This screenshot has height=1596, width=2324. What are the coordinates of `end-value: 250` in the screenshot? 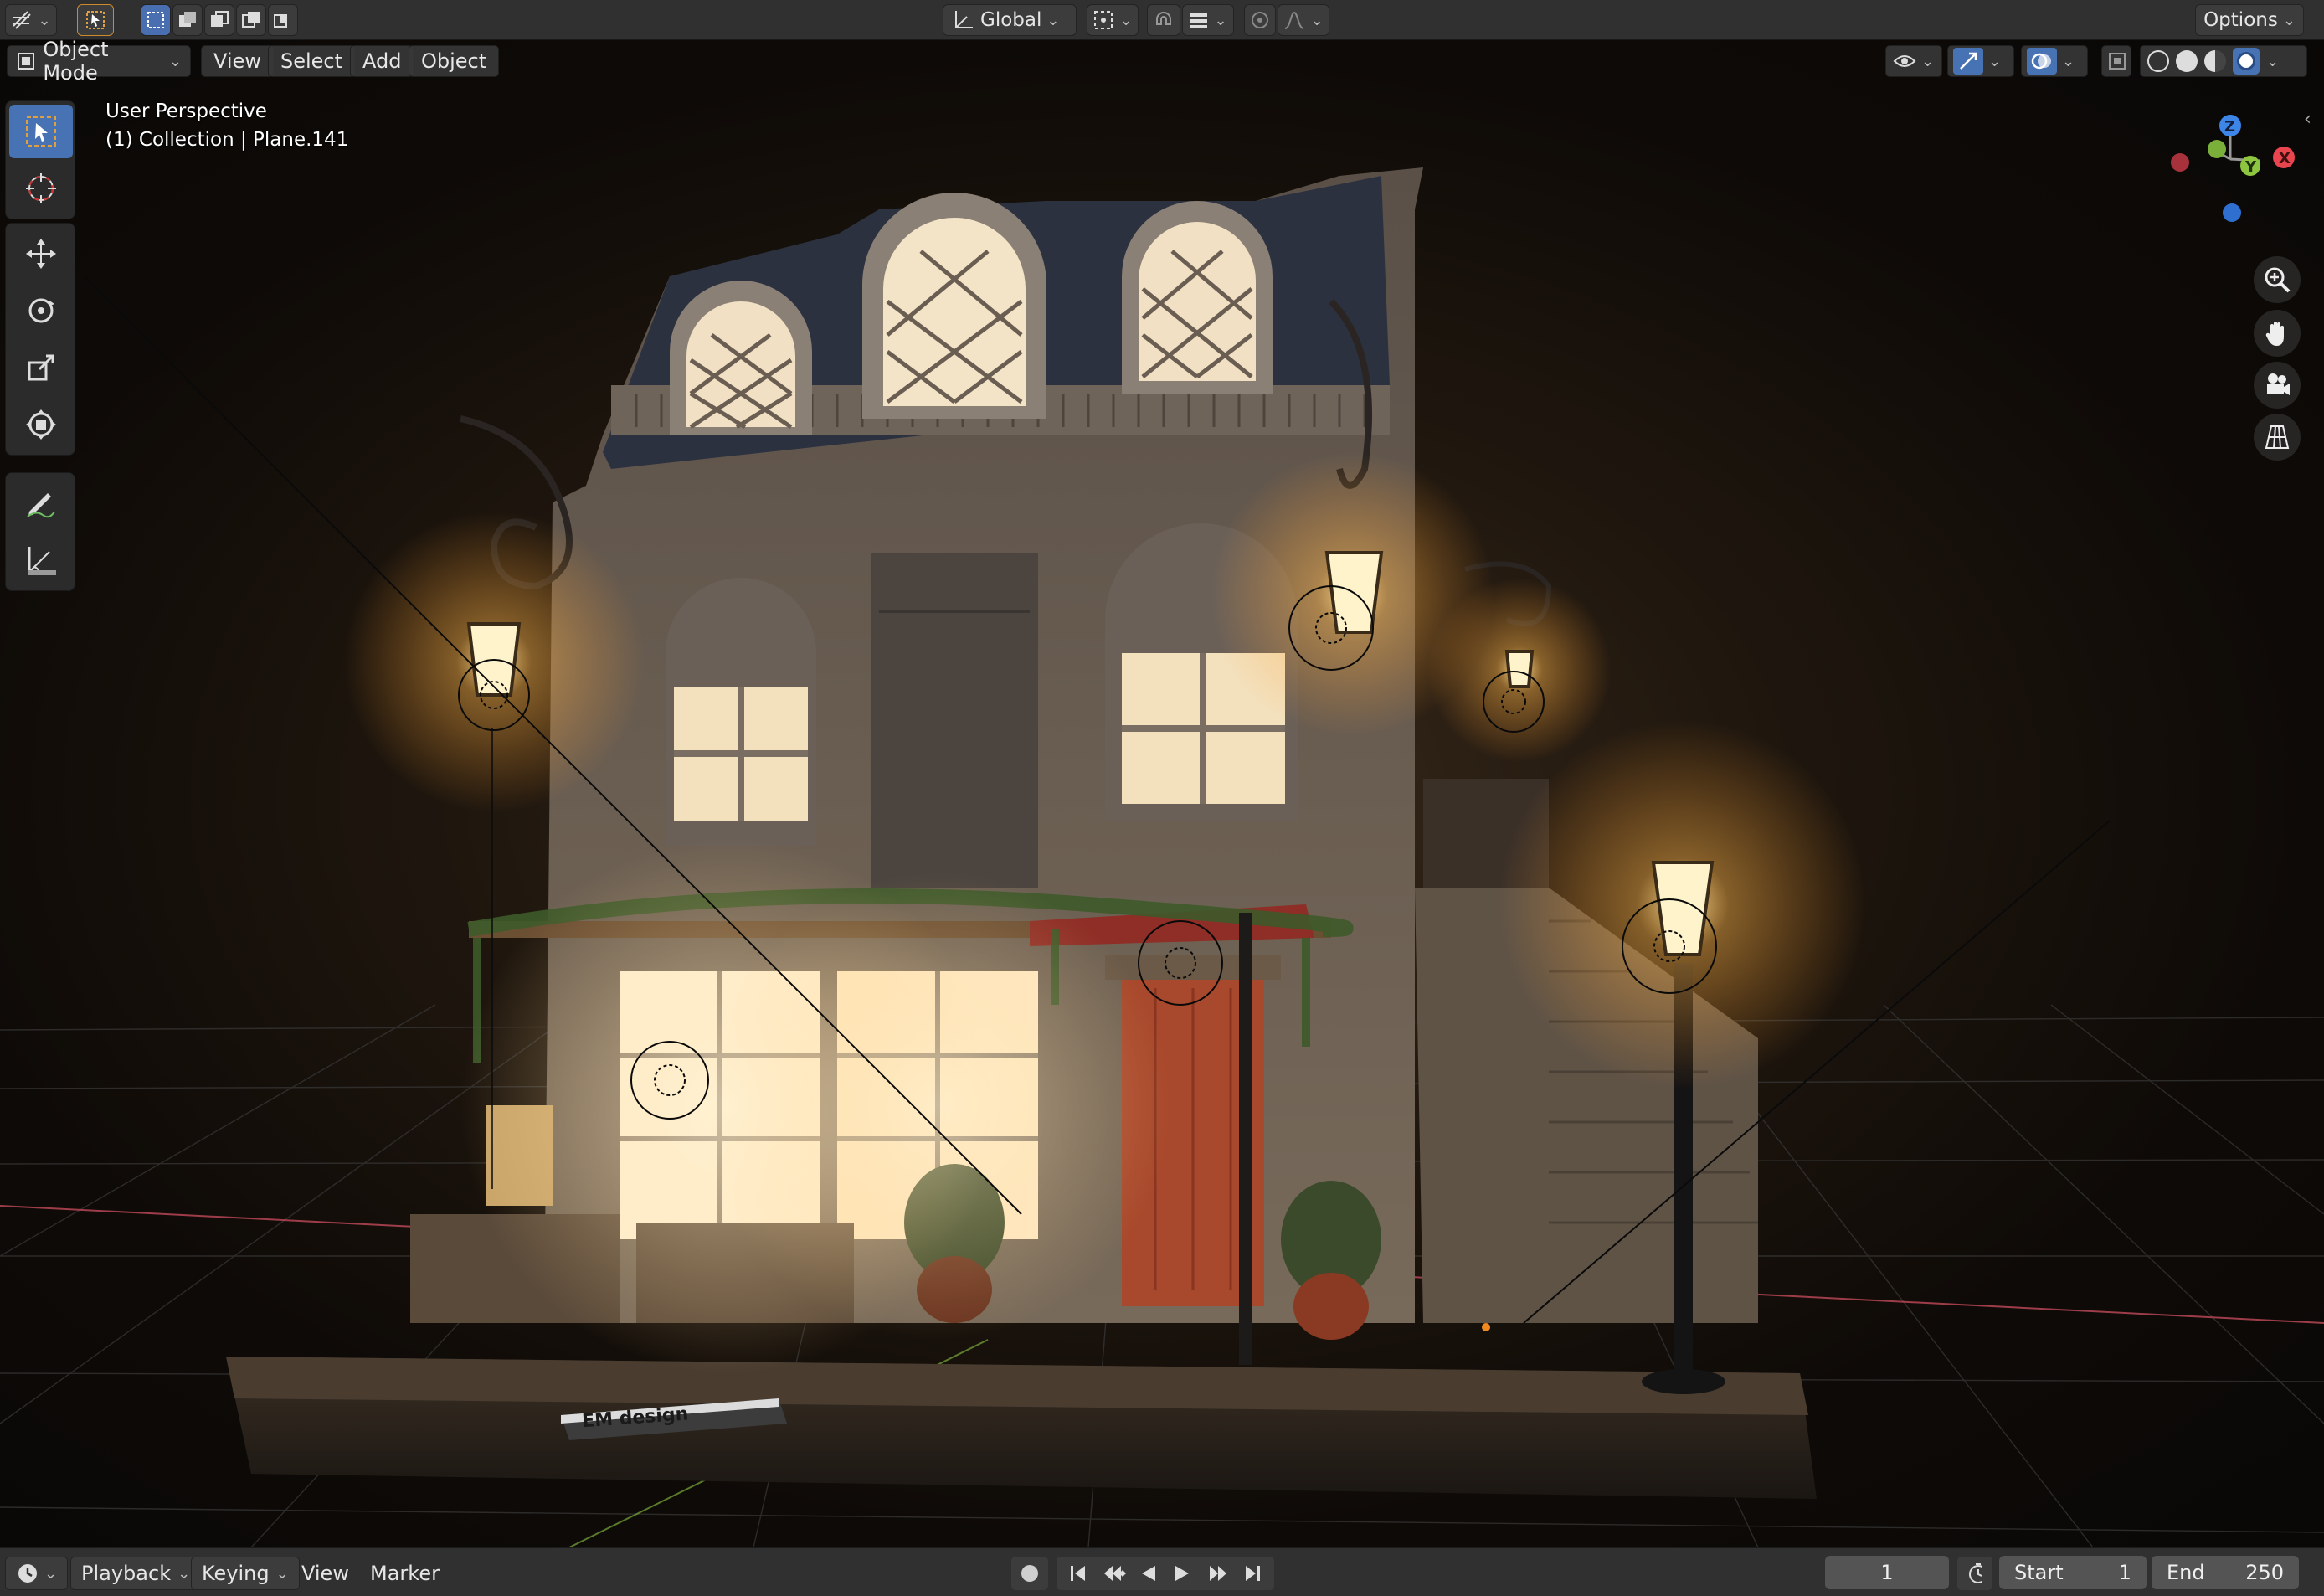 It's located at (2264, 1572).